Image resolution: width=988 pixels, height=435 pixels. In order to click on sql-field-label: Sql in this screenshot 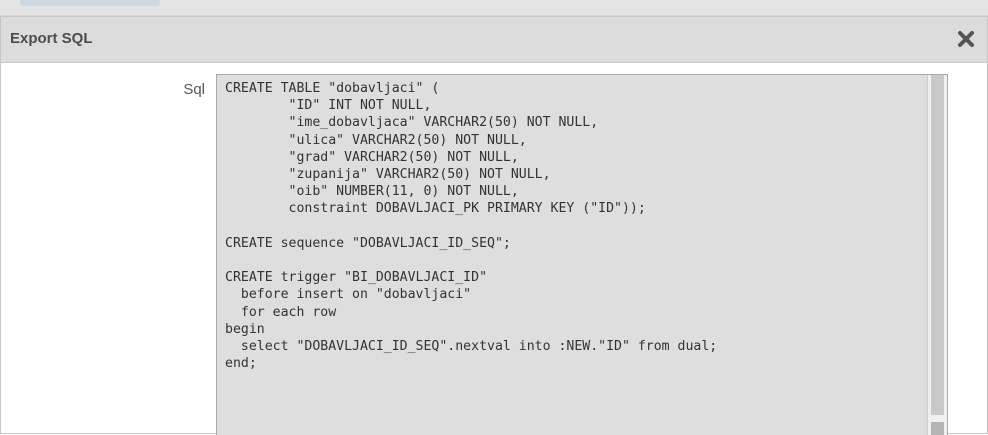, I will do `click(194, 89)`.